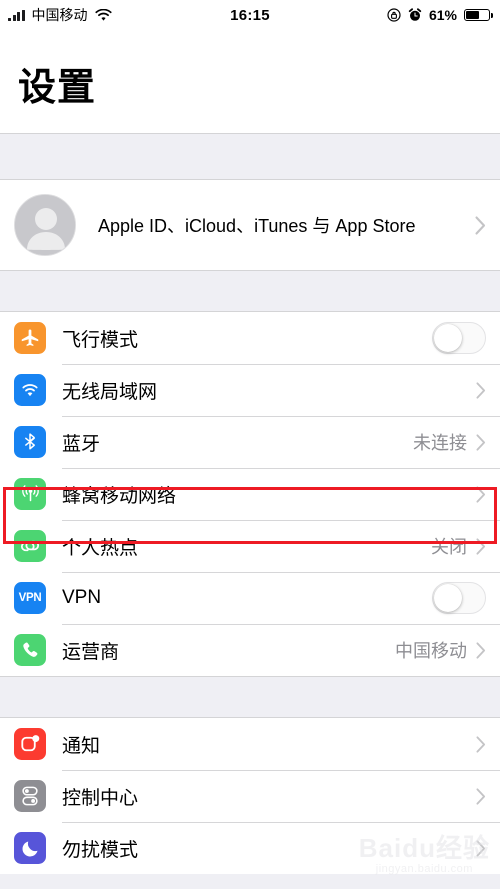  What do you see at coordinates (440, 443) in the screenshot?
I see `settings-row-value: 未连接` at bounding box center [440, 443].